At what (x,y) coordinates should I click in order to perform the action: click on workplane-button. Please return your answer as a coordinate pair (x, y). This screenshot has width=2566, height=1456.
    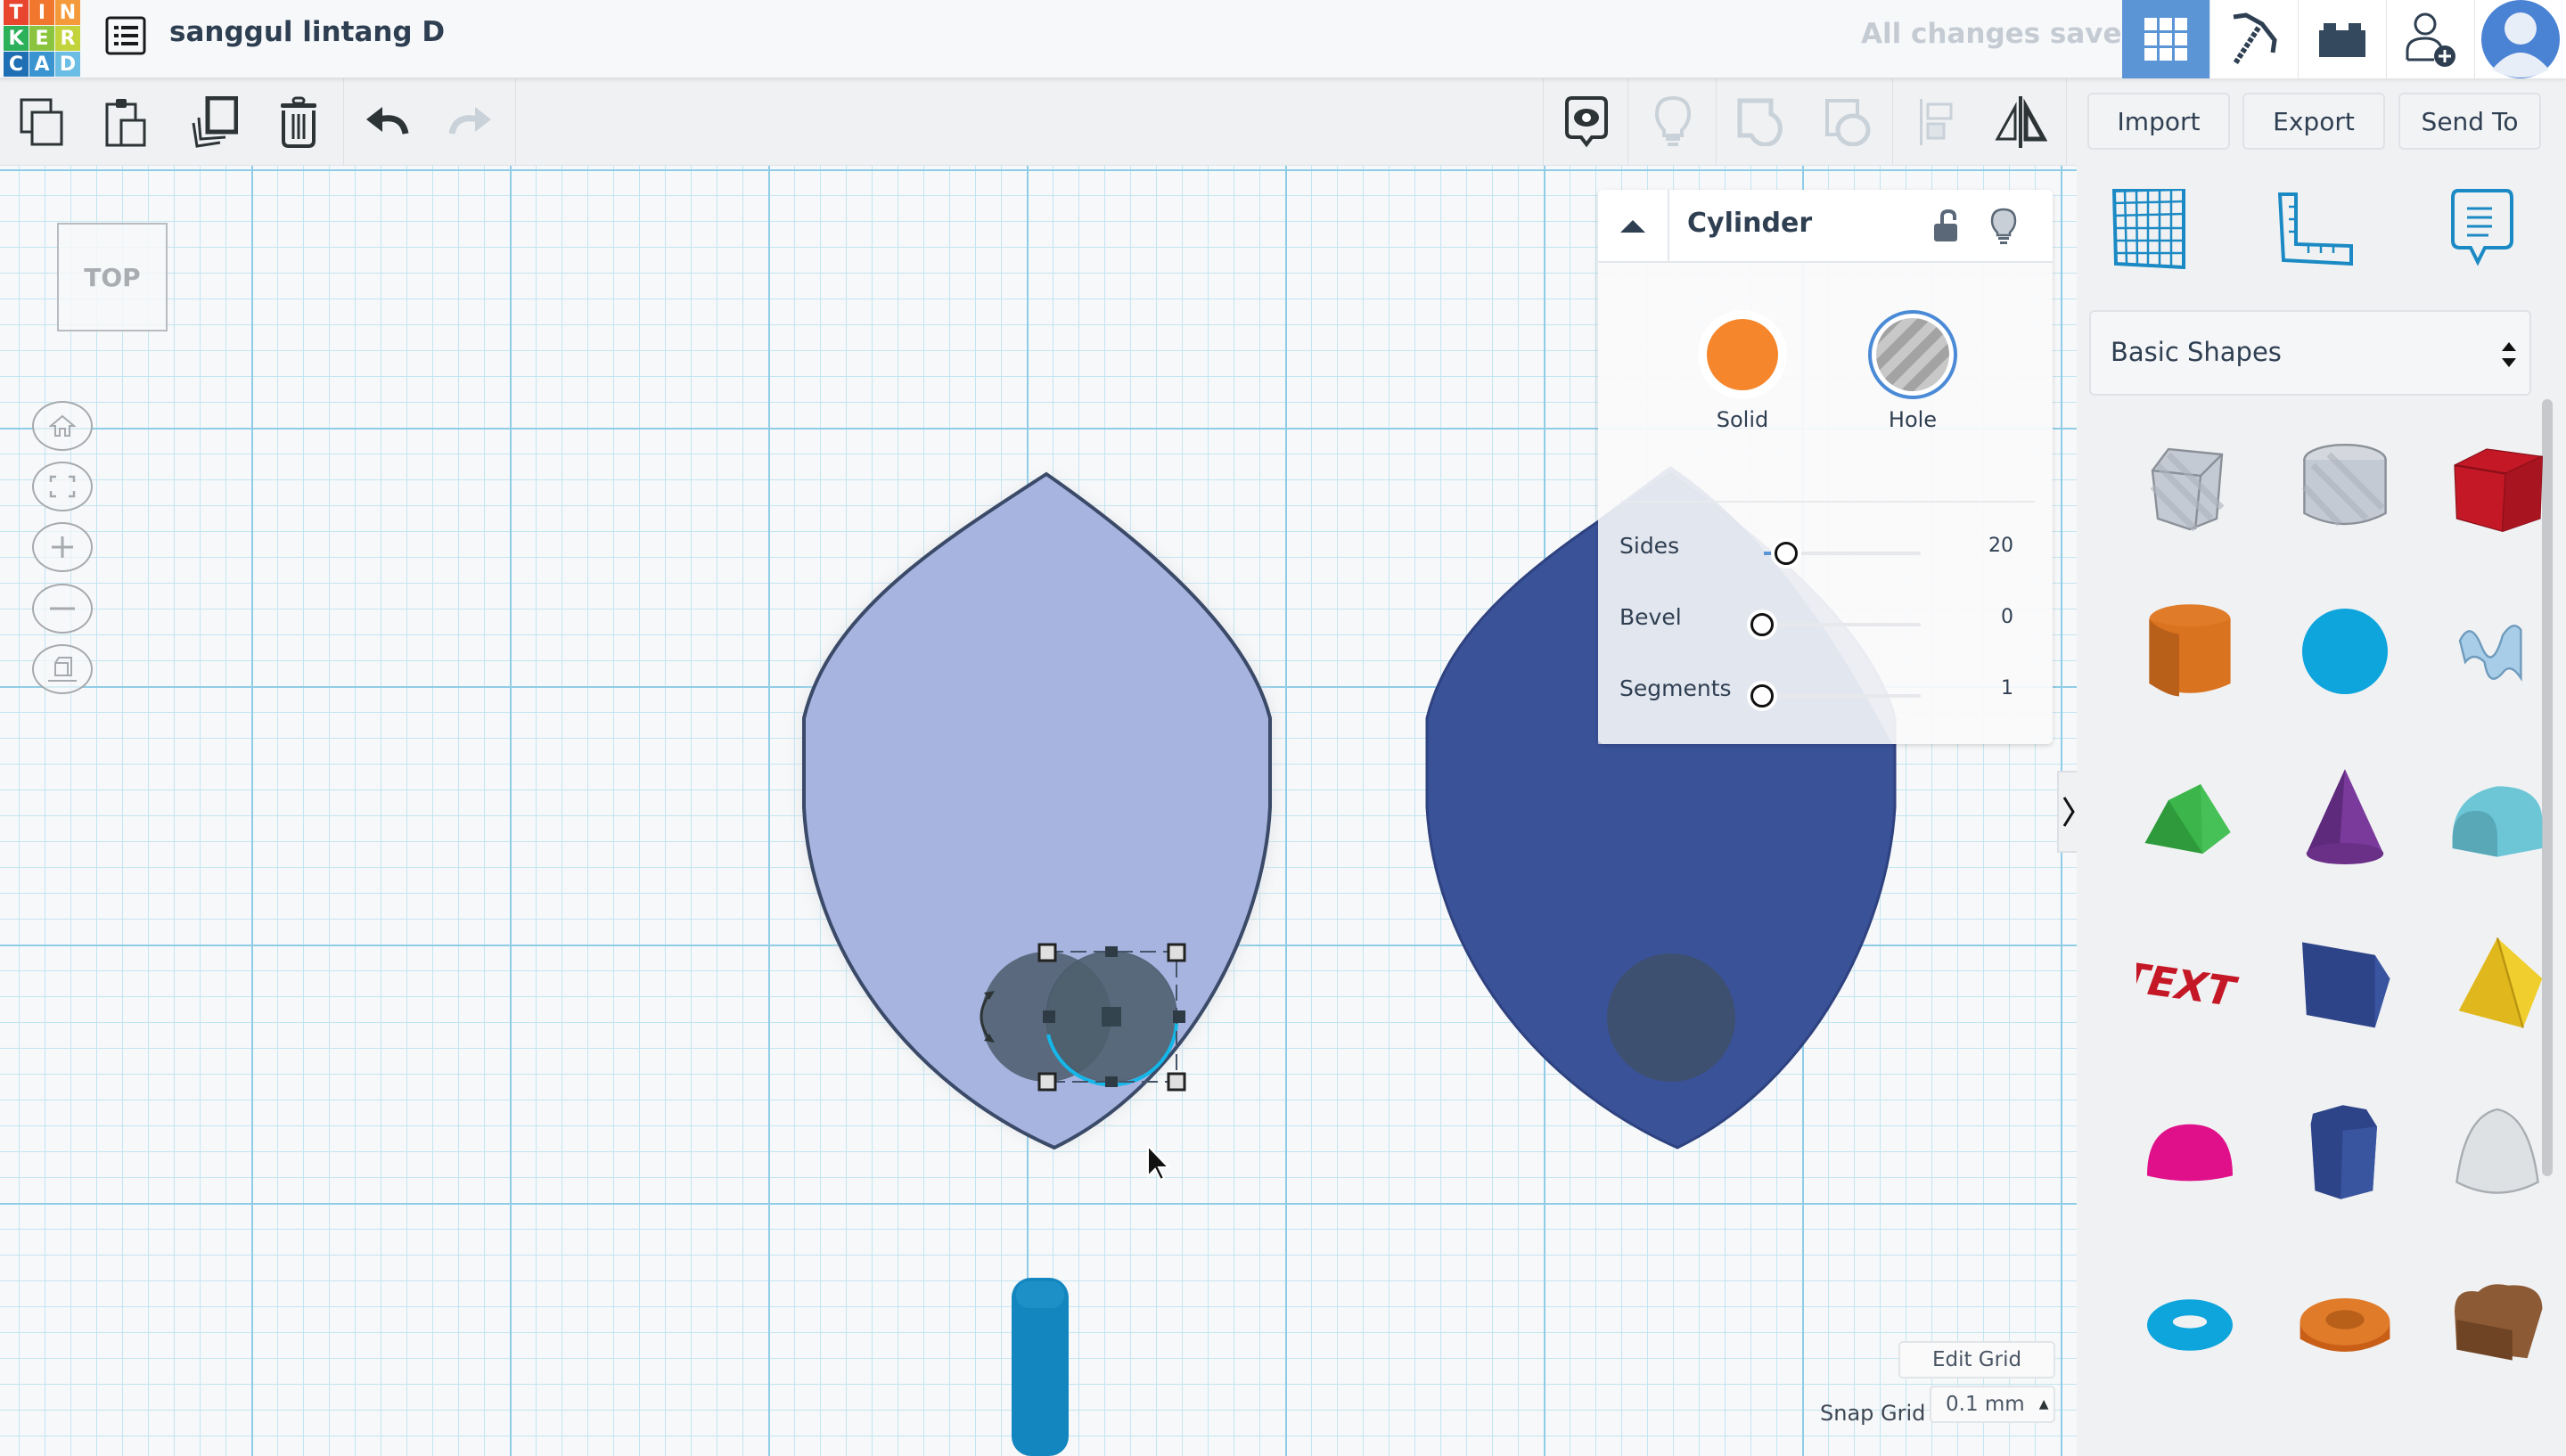
    Looking at the image, I should click on (2148, 230).